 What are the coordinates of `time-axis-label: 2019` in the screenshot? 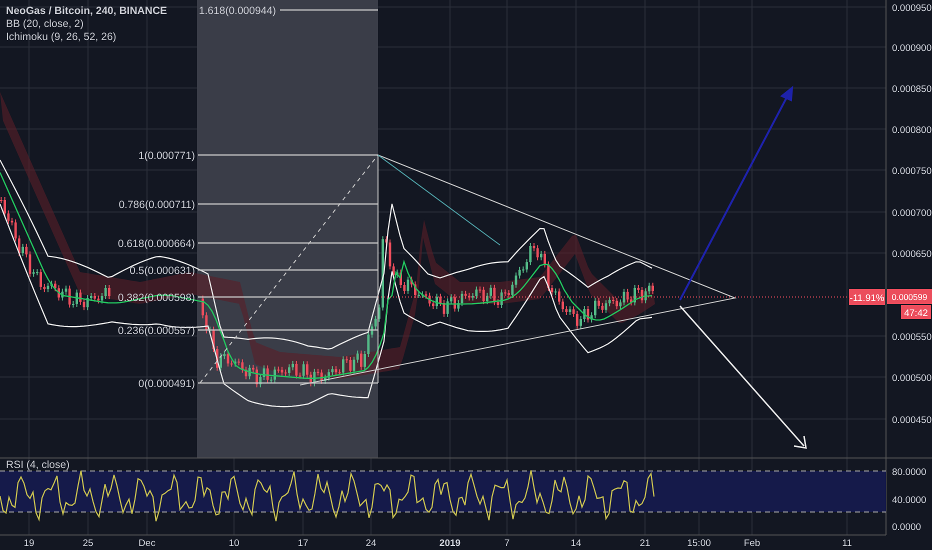 It's located at (450, 543).